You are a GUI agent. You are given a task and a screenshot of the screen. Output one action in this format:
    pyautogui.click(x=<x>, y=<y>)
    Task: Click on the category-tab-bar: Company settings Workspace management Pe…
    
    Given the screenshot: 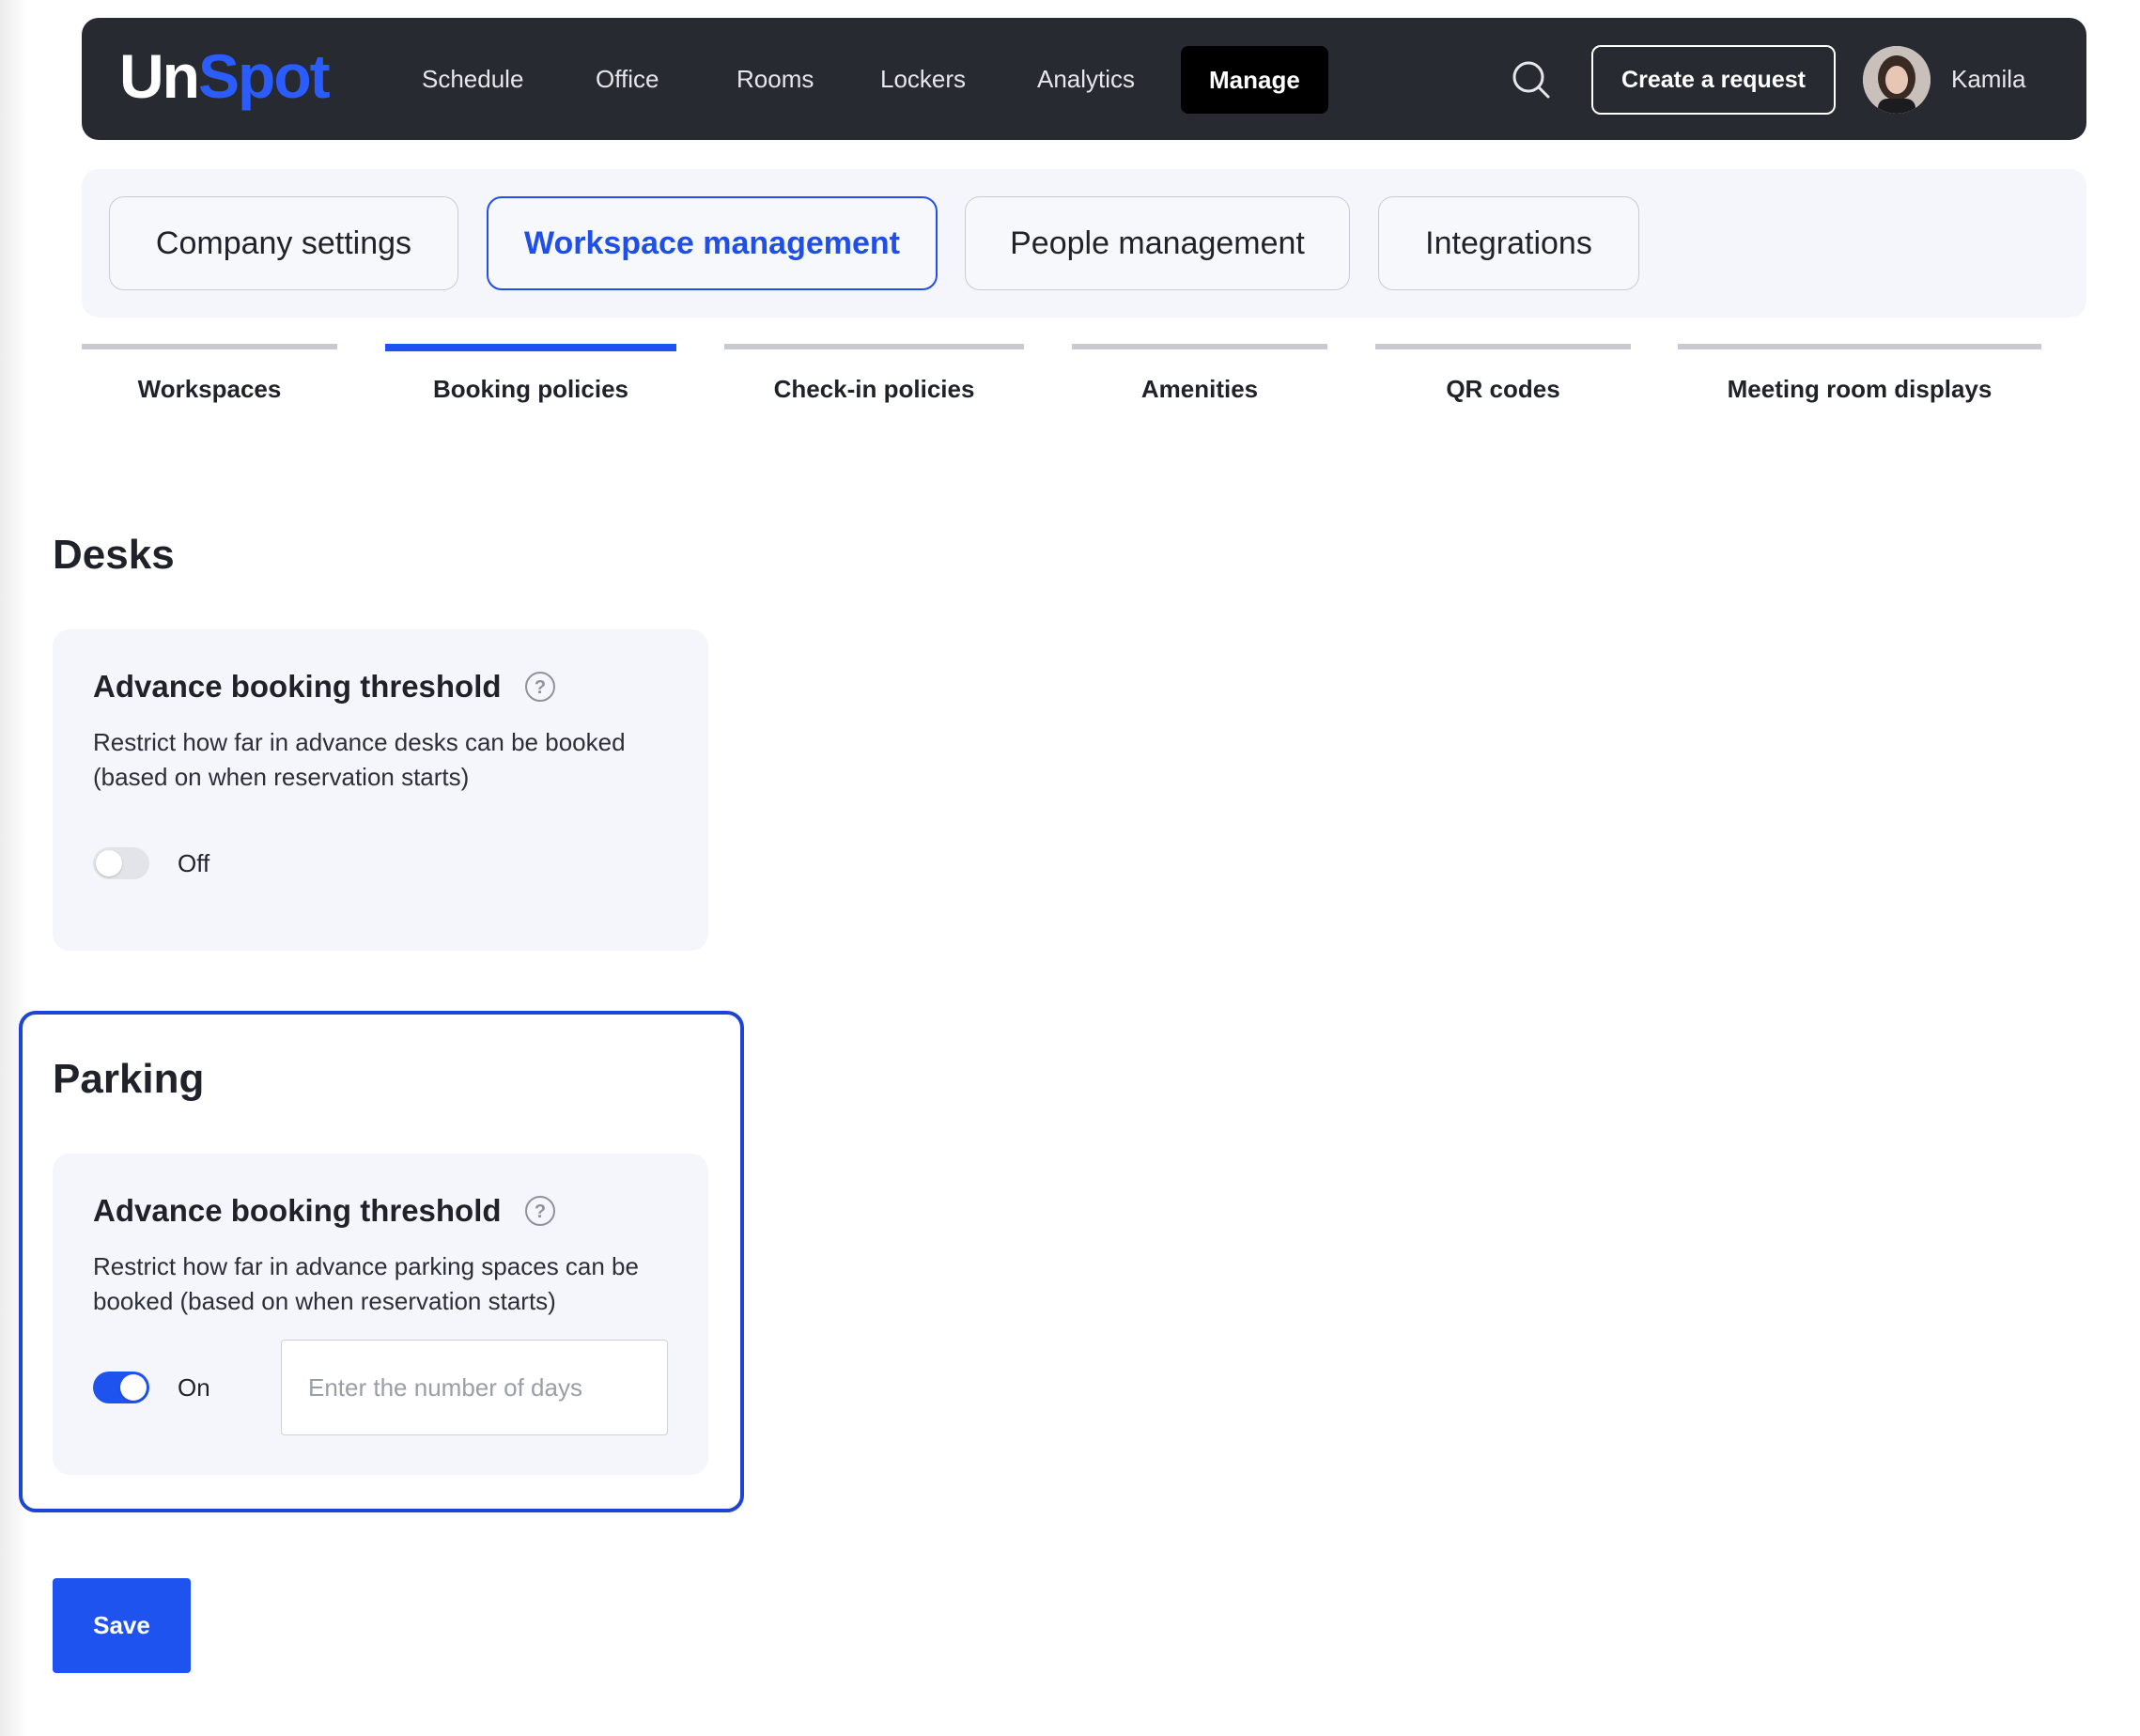 What is the action you would take?
    pyautogui.click(x=1084, y=243)
    